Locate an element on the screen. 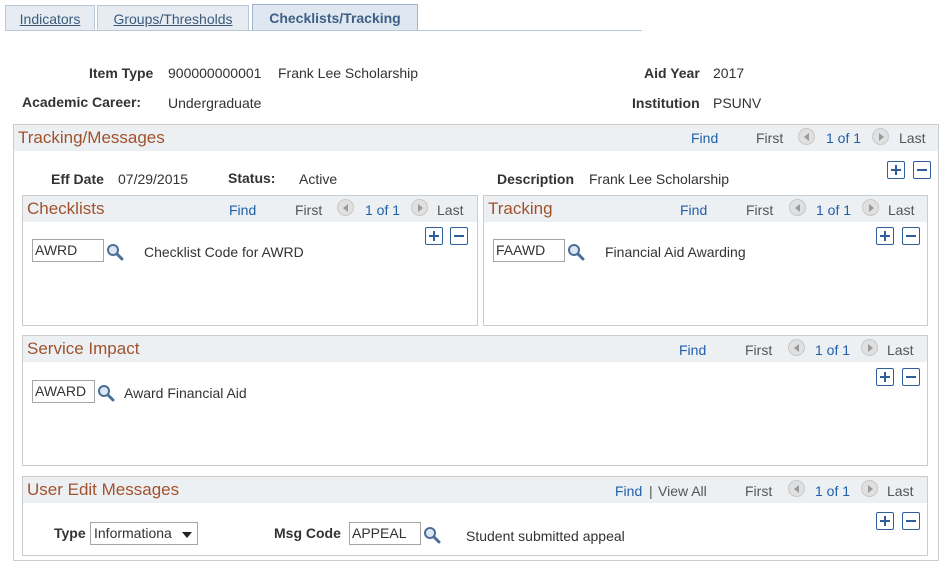 This screenshot has height=569, width=948. tracking-code-input: FAAWD is located at coordinates (529, 250).